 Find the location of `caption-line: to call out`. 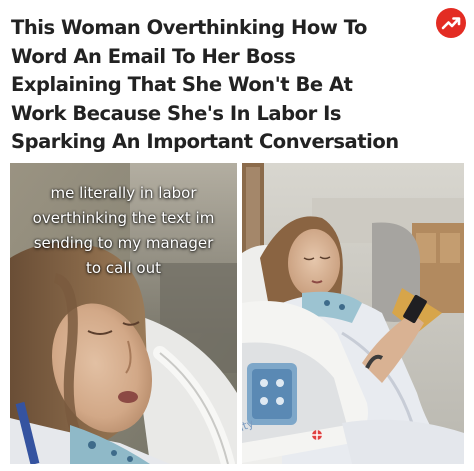

caption-line: to call out is located at coordinates (123, 268).